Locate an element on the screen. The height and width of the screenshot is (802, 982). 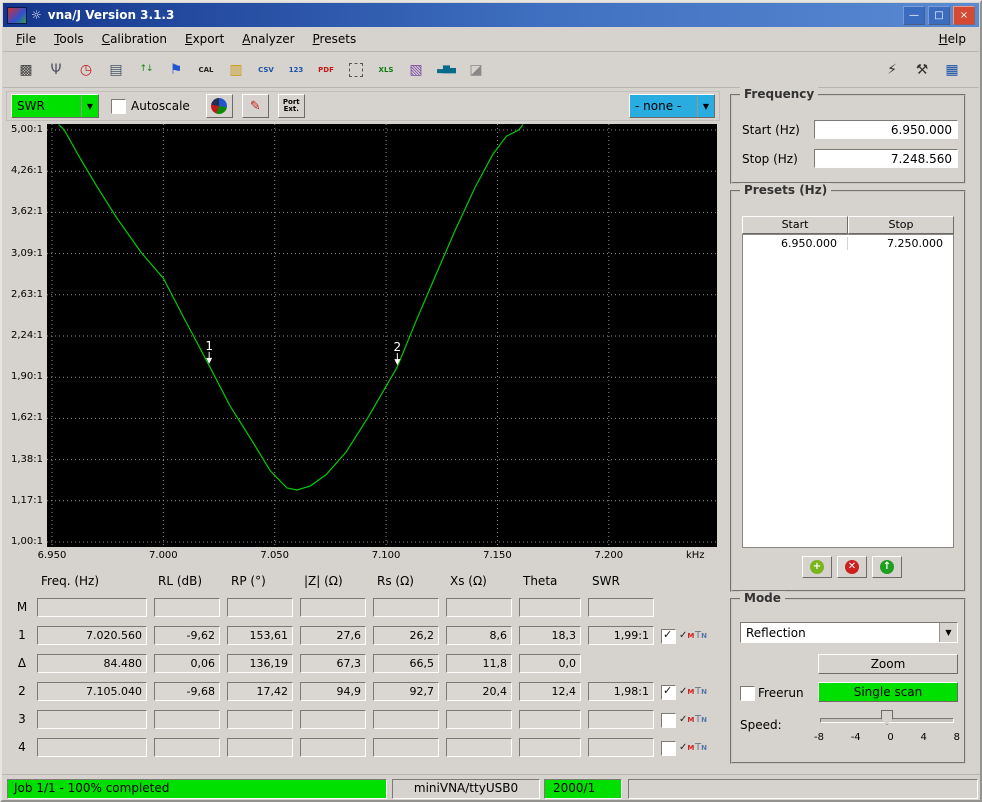
print-icon: ▤ is located at coordinates (116, 70).